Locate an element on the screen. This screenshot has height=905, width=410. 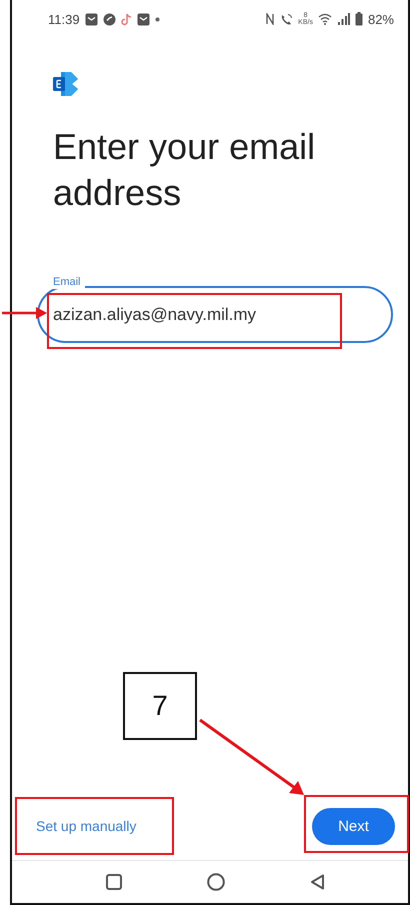
exchange-logo-icon is located at coordinates (65, 84).